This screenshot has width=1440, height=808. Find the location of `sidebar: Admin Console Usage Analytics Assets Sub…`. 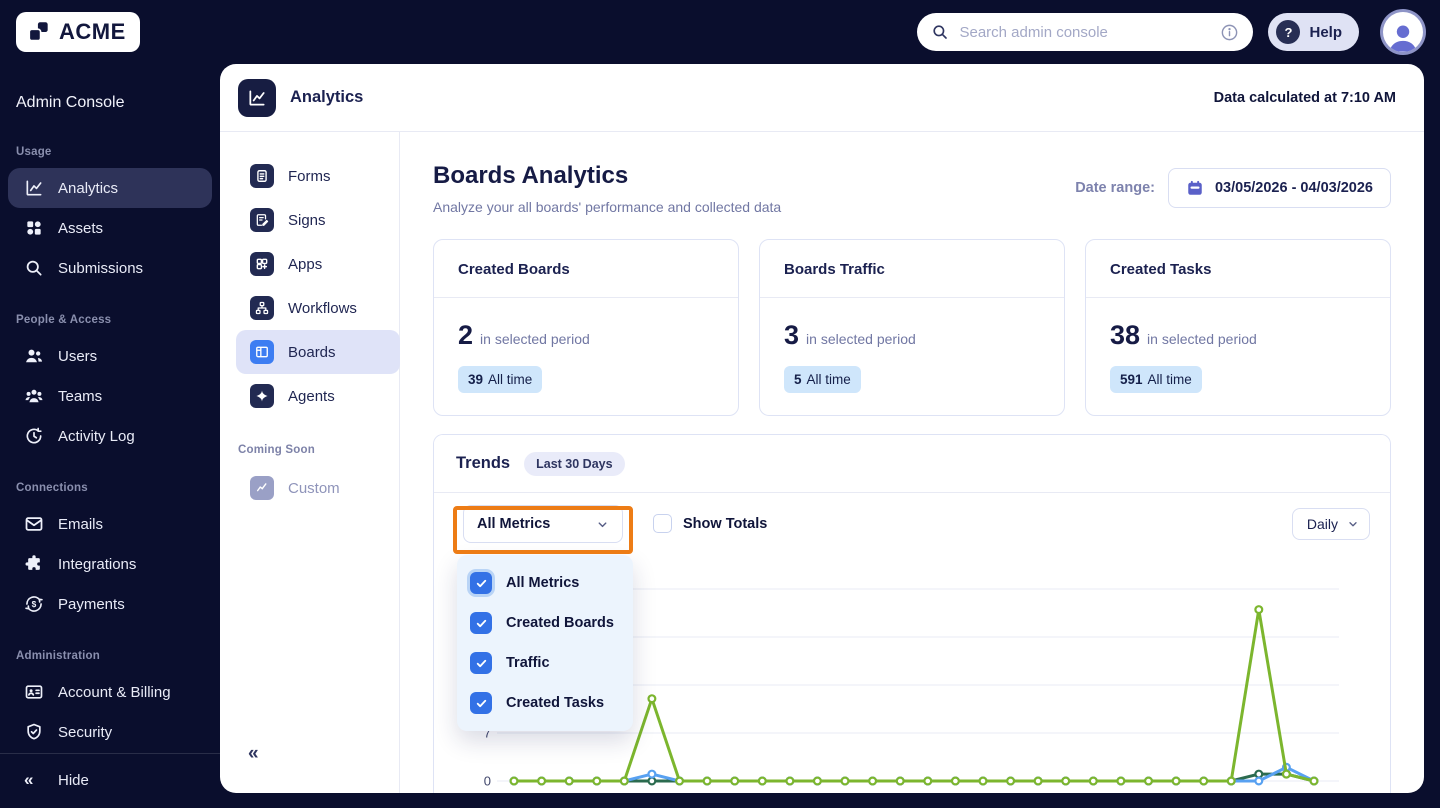

sidebar: Admin Console Usage Analytics Assets Sub… is located at coordinates (110, 436).